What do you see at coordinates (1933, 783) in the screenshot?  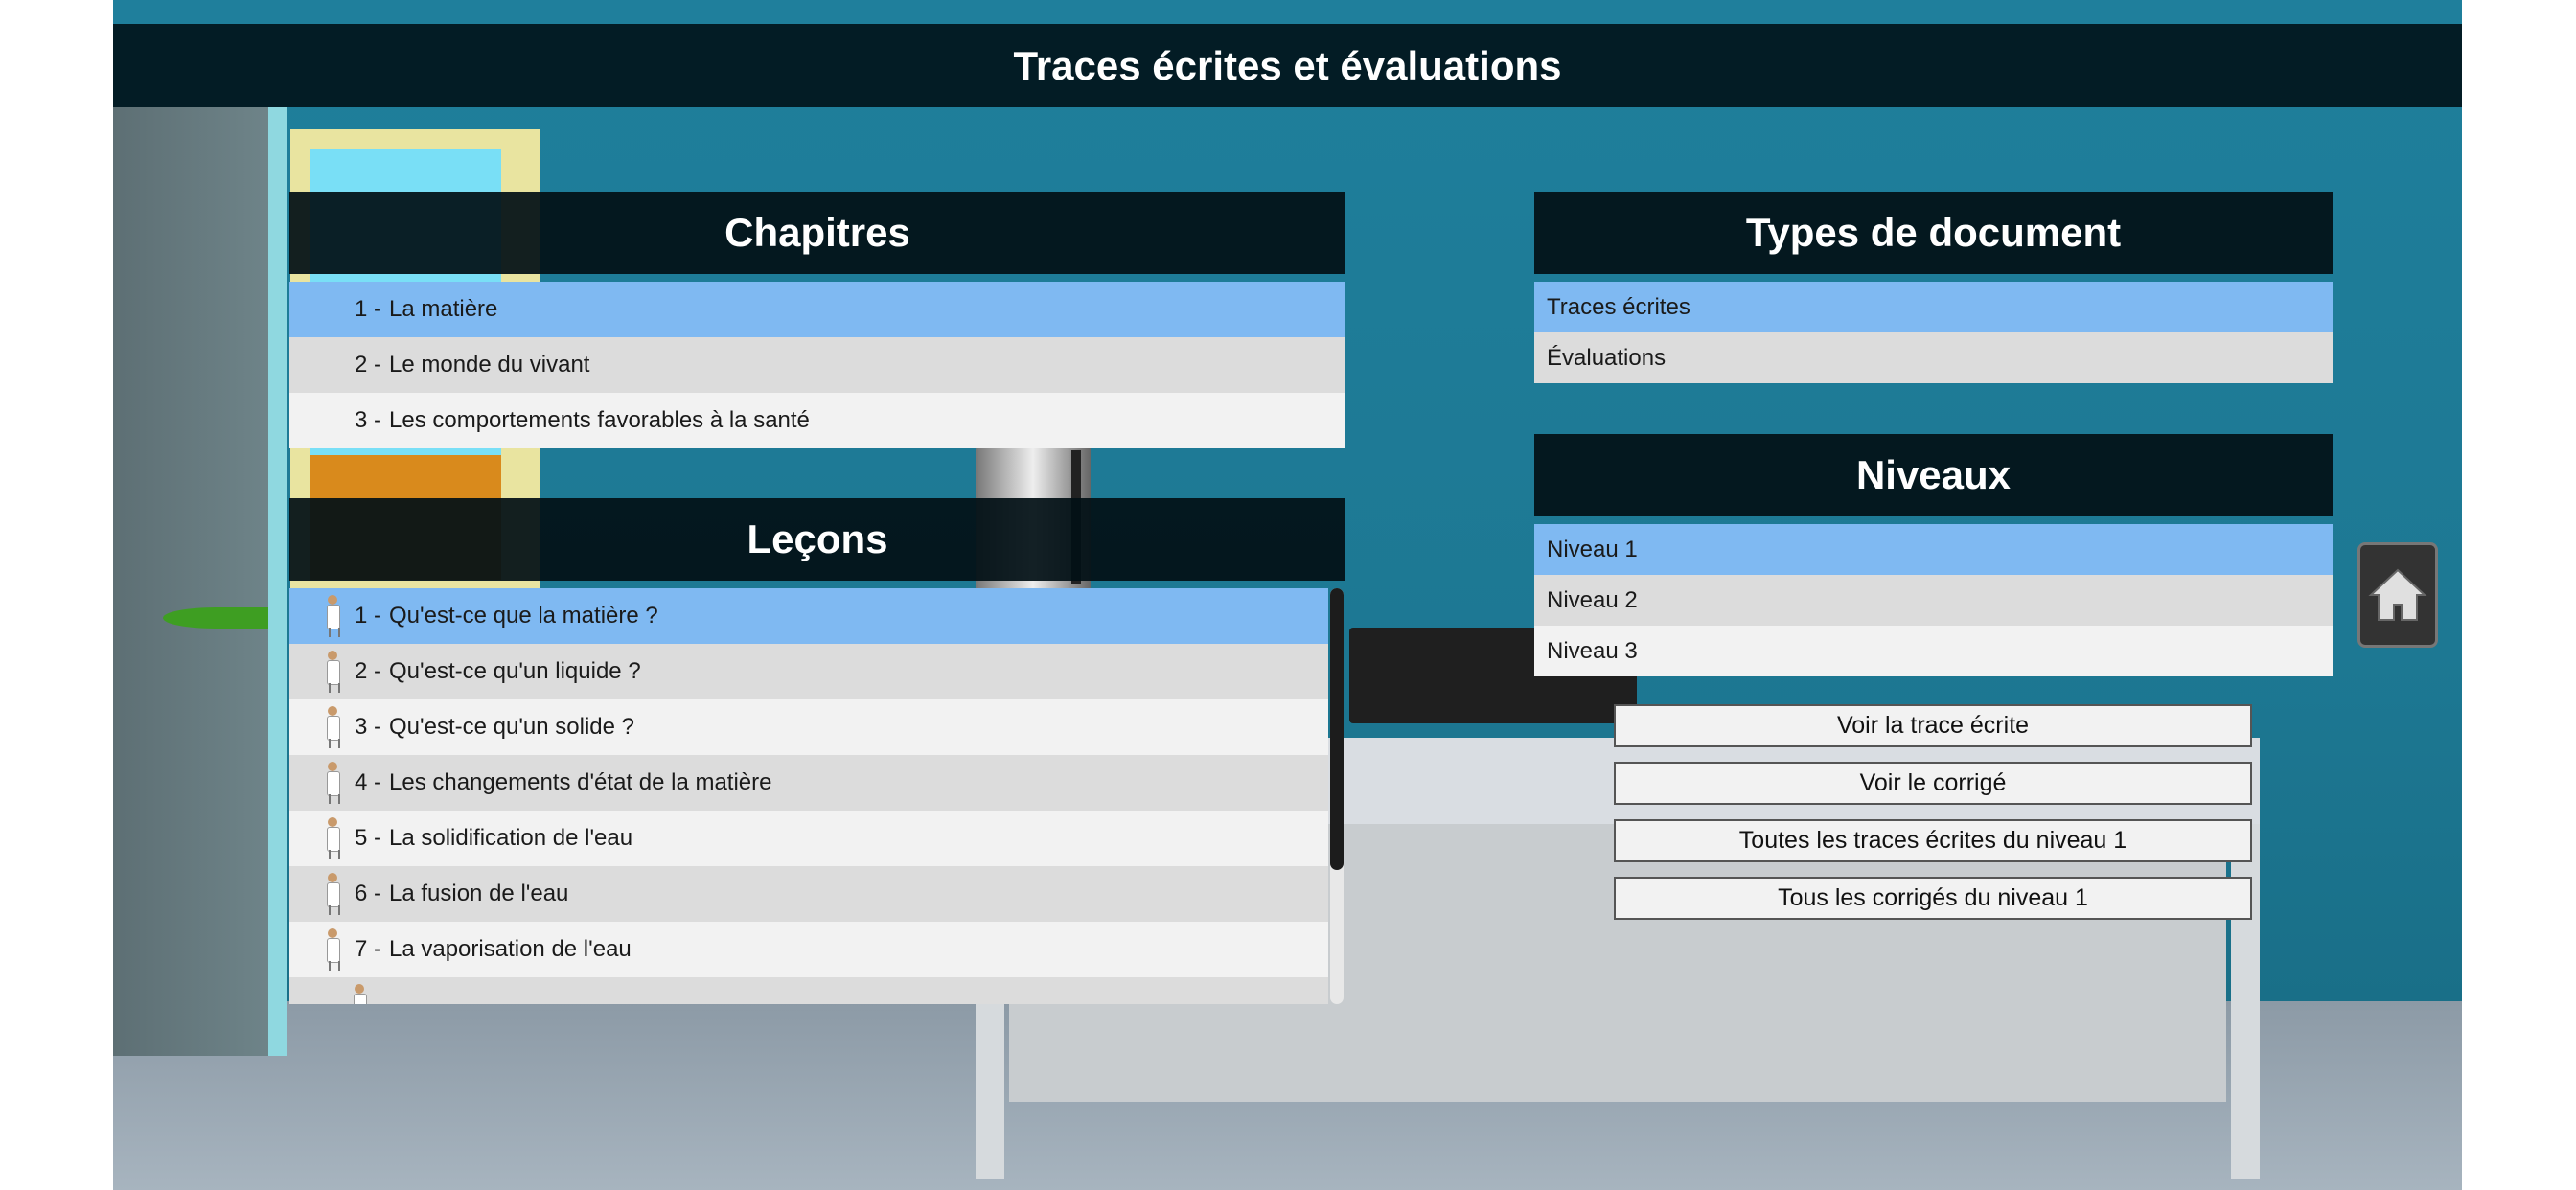 I see `voir-corrige-button: Voir le corrigé` at bounding box center [1933, 783].